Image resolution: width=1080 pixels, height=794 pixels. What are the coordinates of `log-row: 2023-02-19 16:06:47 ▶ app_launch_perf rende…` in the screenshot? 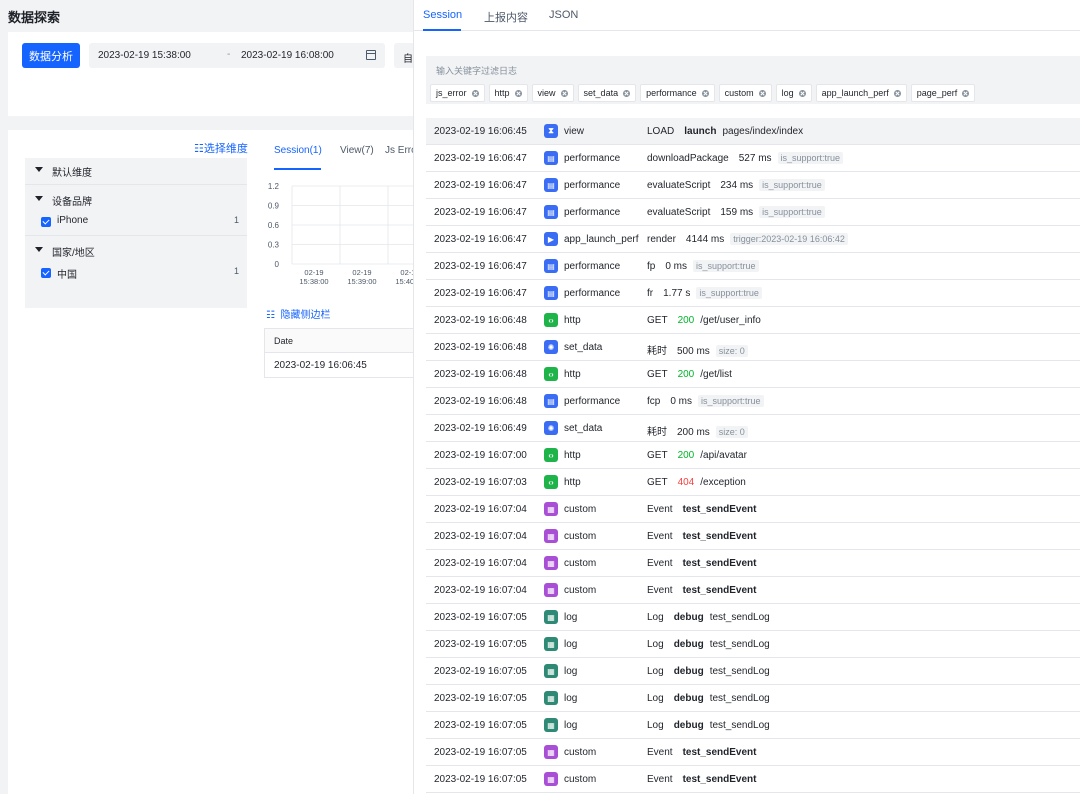 It's located at (753, 239).